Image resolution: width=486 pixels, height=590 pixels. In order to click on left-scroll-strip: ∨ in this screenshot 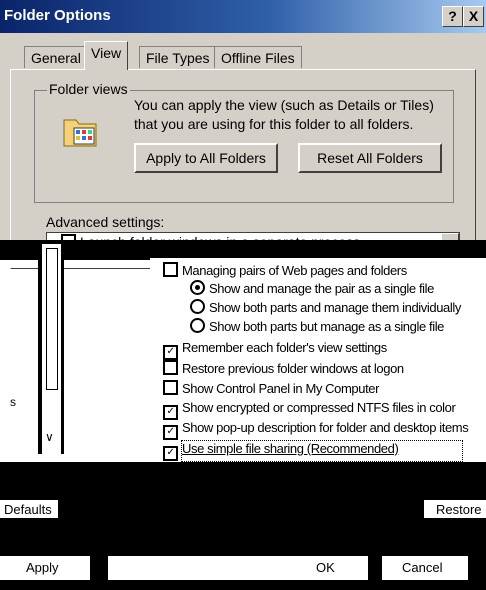, I will do `click(51, 349)`.